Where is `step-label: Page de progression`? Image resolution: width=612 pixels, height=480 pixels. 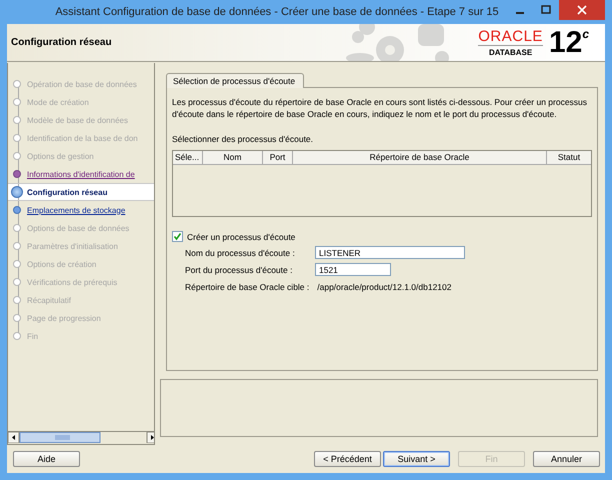 step-label: Page de progression is located at coordinates (64, 318).